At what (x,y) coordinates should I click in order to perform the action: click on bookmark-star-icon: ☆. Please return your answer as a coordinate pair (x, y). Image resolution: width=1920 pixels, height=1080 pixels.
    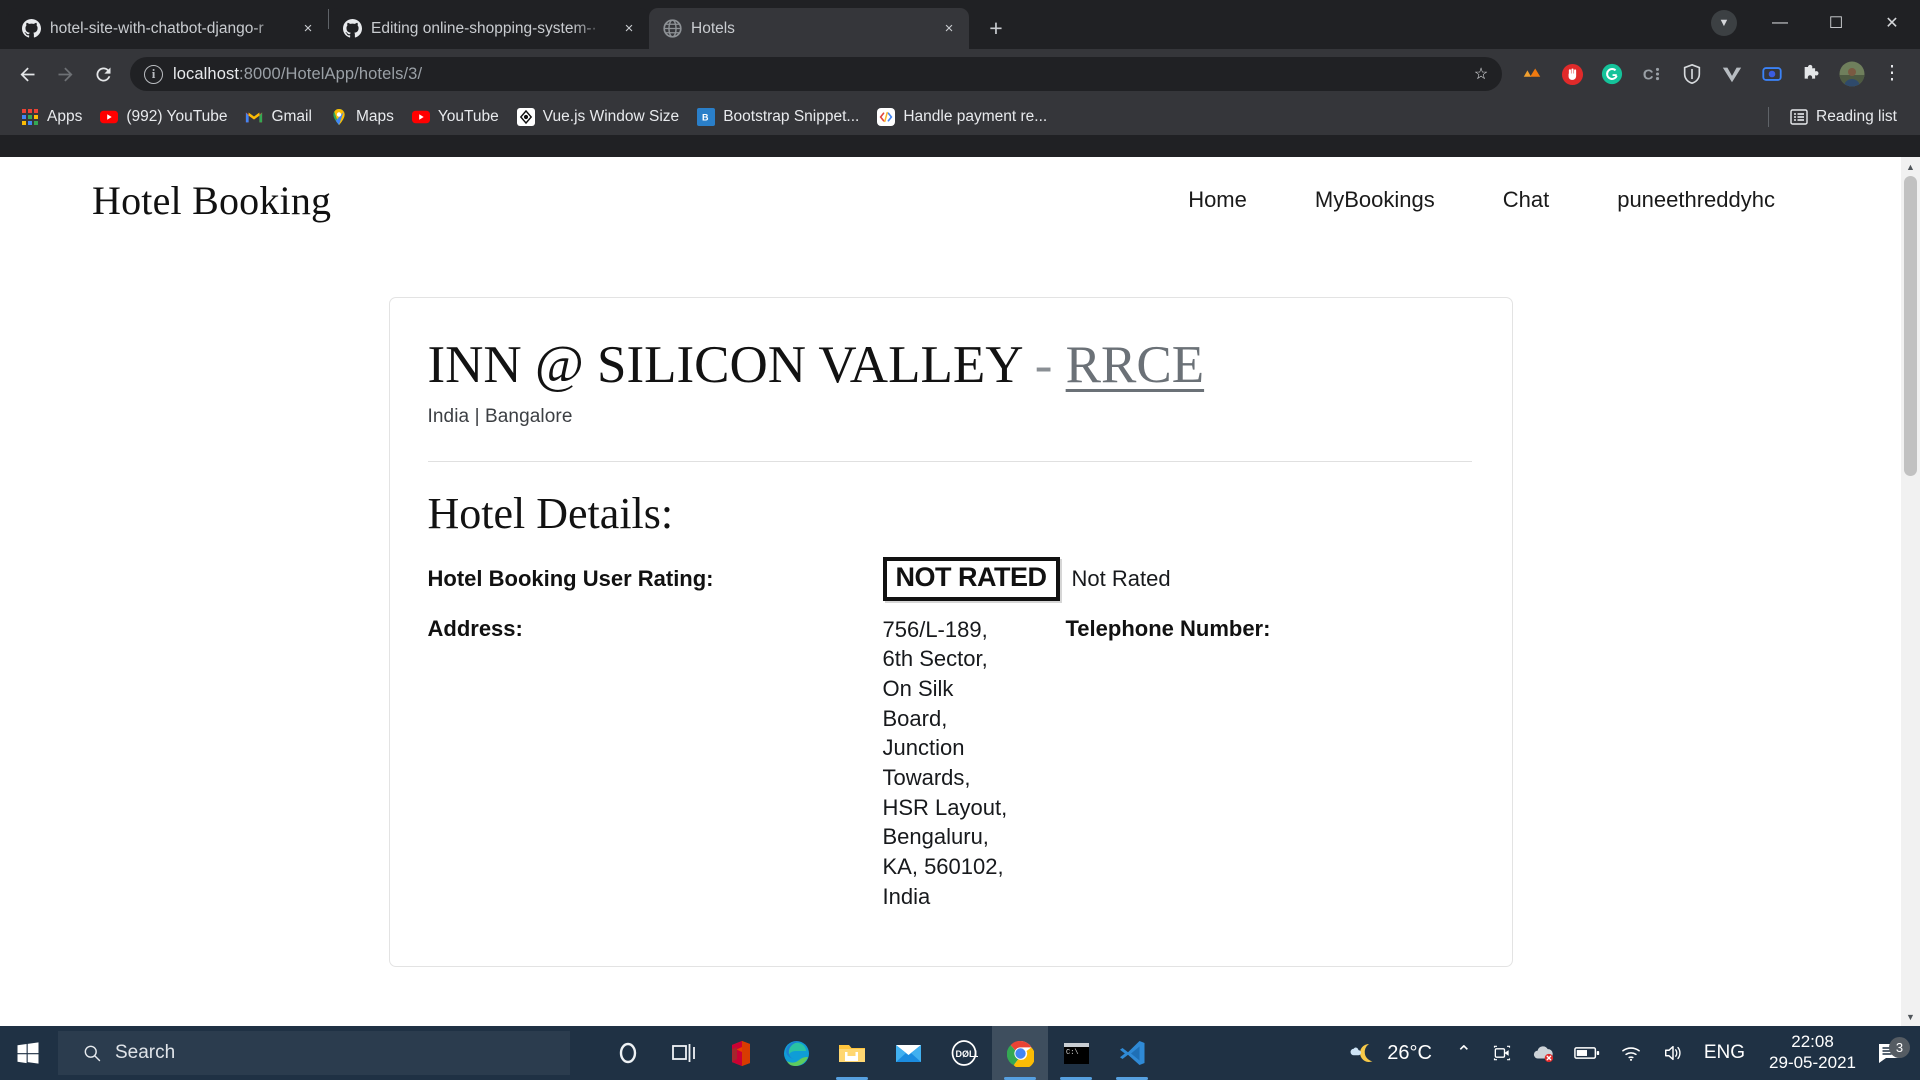
    Looking at the image, I should click on (1481, 74).